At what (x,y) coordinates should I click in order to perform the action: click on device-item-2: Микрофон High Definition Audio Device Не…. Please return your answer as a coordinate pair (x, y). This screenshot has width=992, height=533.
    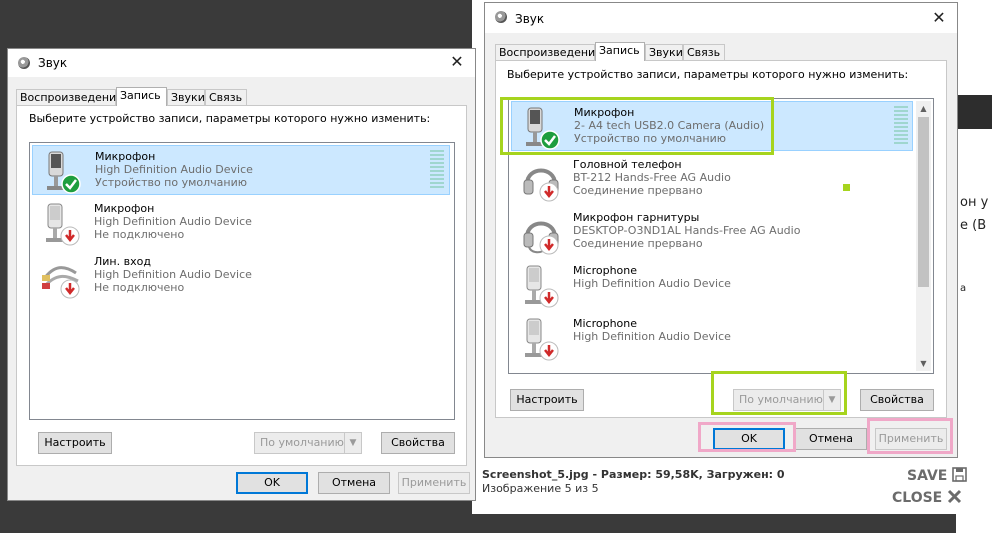
    Looking at the image, I should click on (241, 223).